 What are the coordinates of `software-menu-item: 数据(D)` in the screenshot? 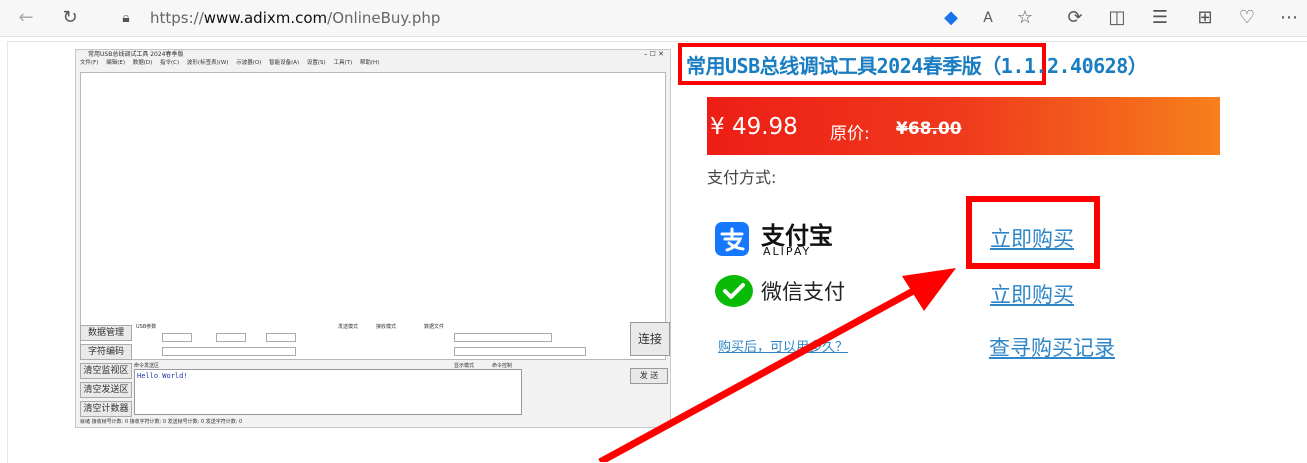 It's located at (142, 63).